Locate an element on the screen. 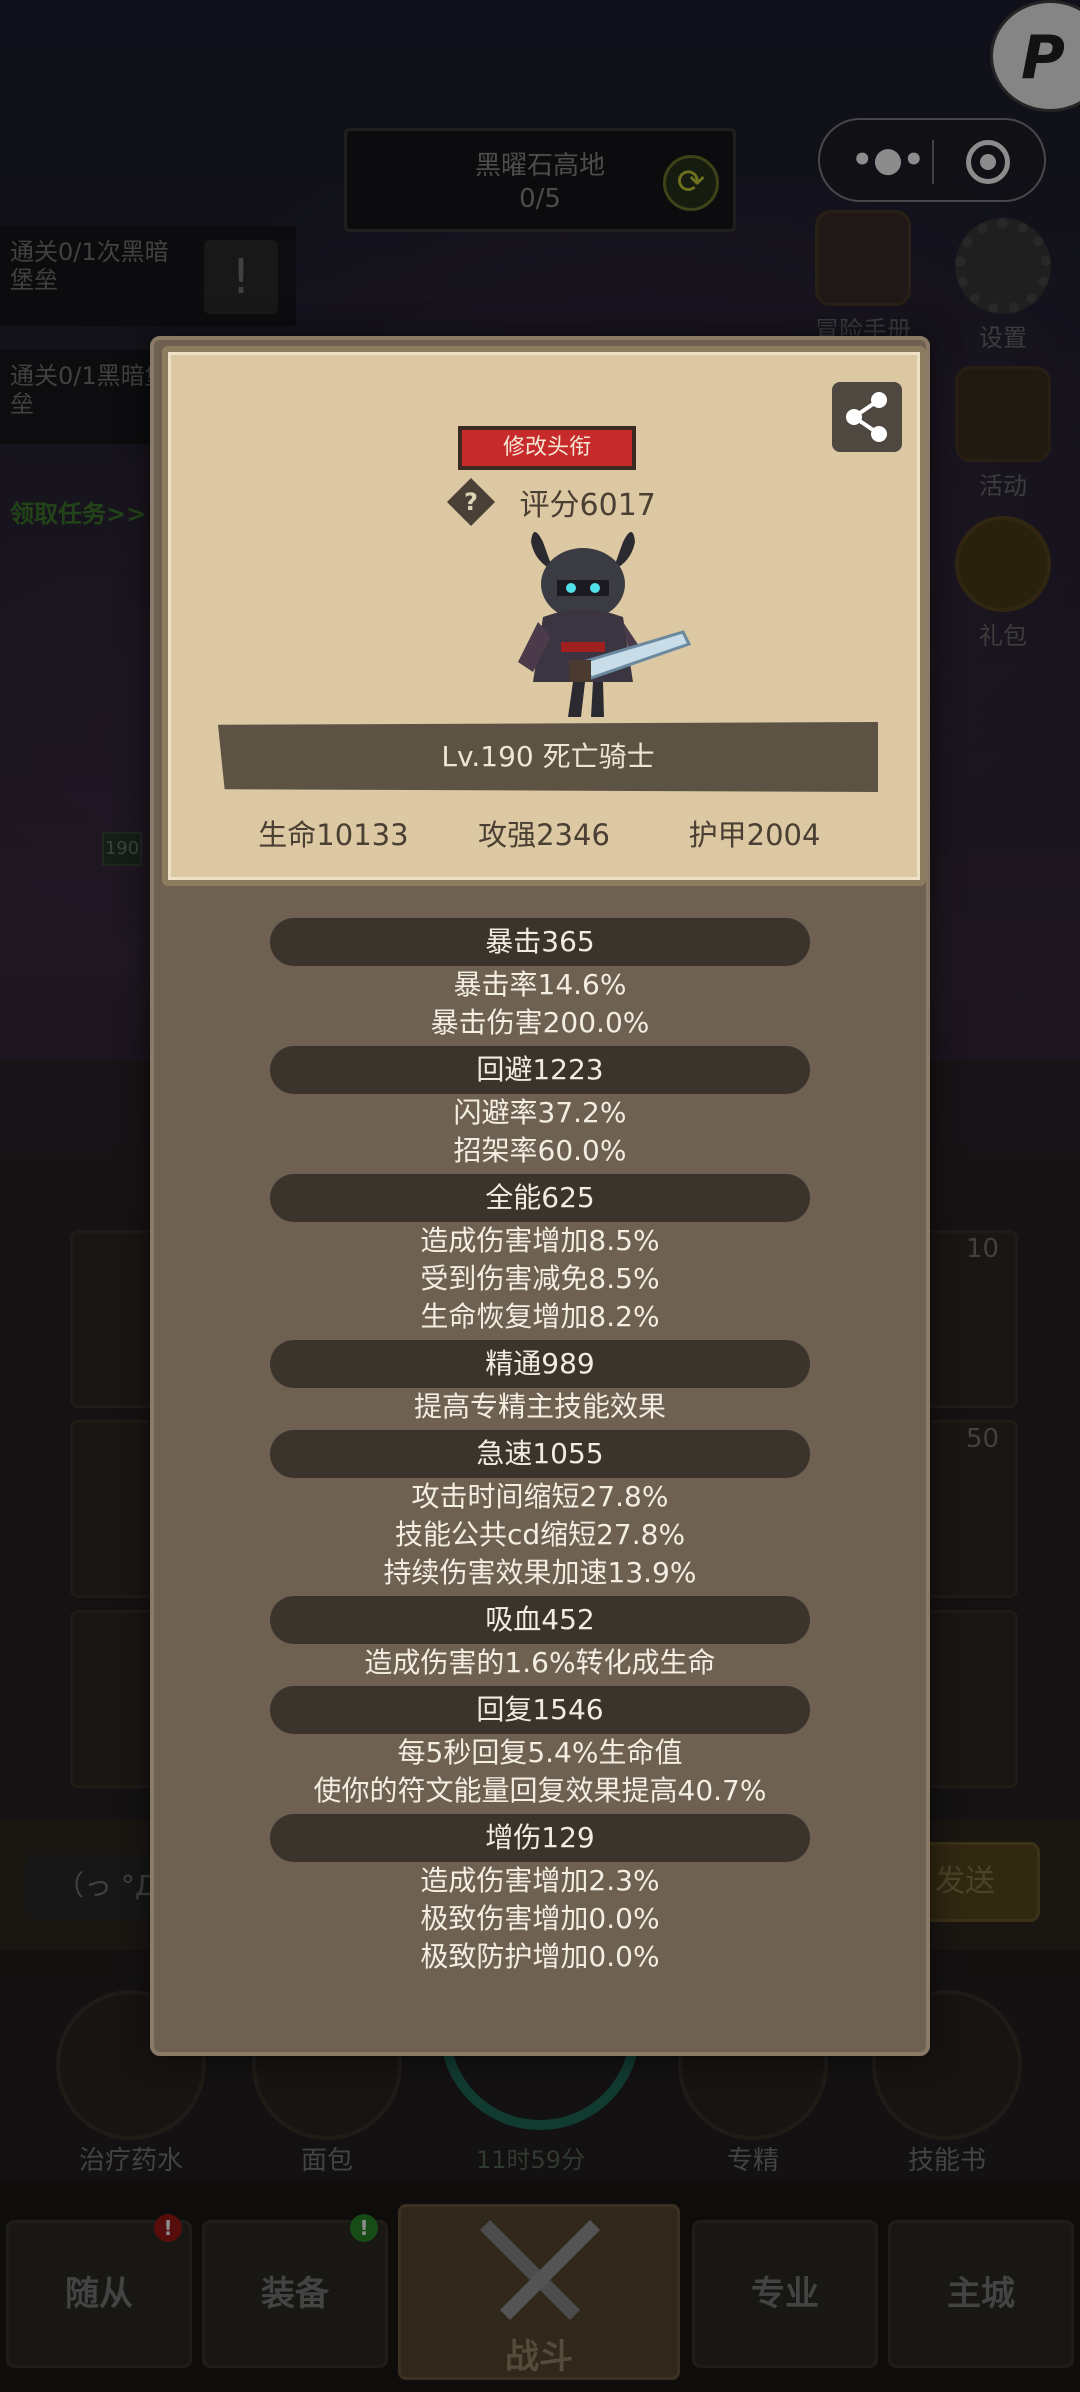 The image size is (1080, 2392). attribute-group: 增伤129 造成伤害增加2.3% 极致伤害增加0.0% 极致防护增加0.0% is located at coordinates (540, 1895).